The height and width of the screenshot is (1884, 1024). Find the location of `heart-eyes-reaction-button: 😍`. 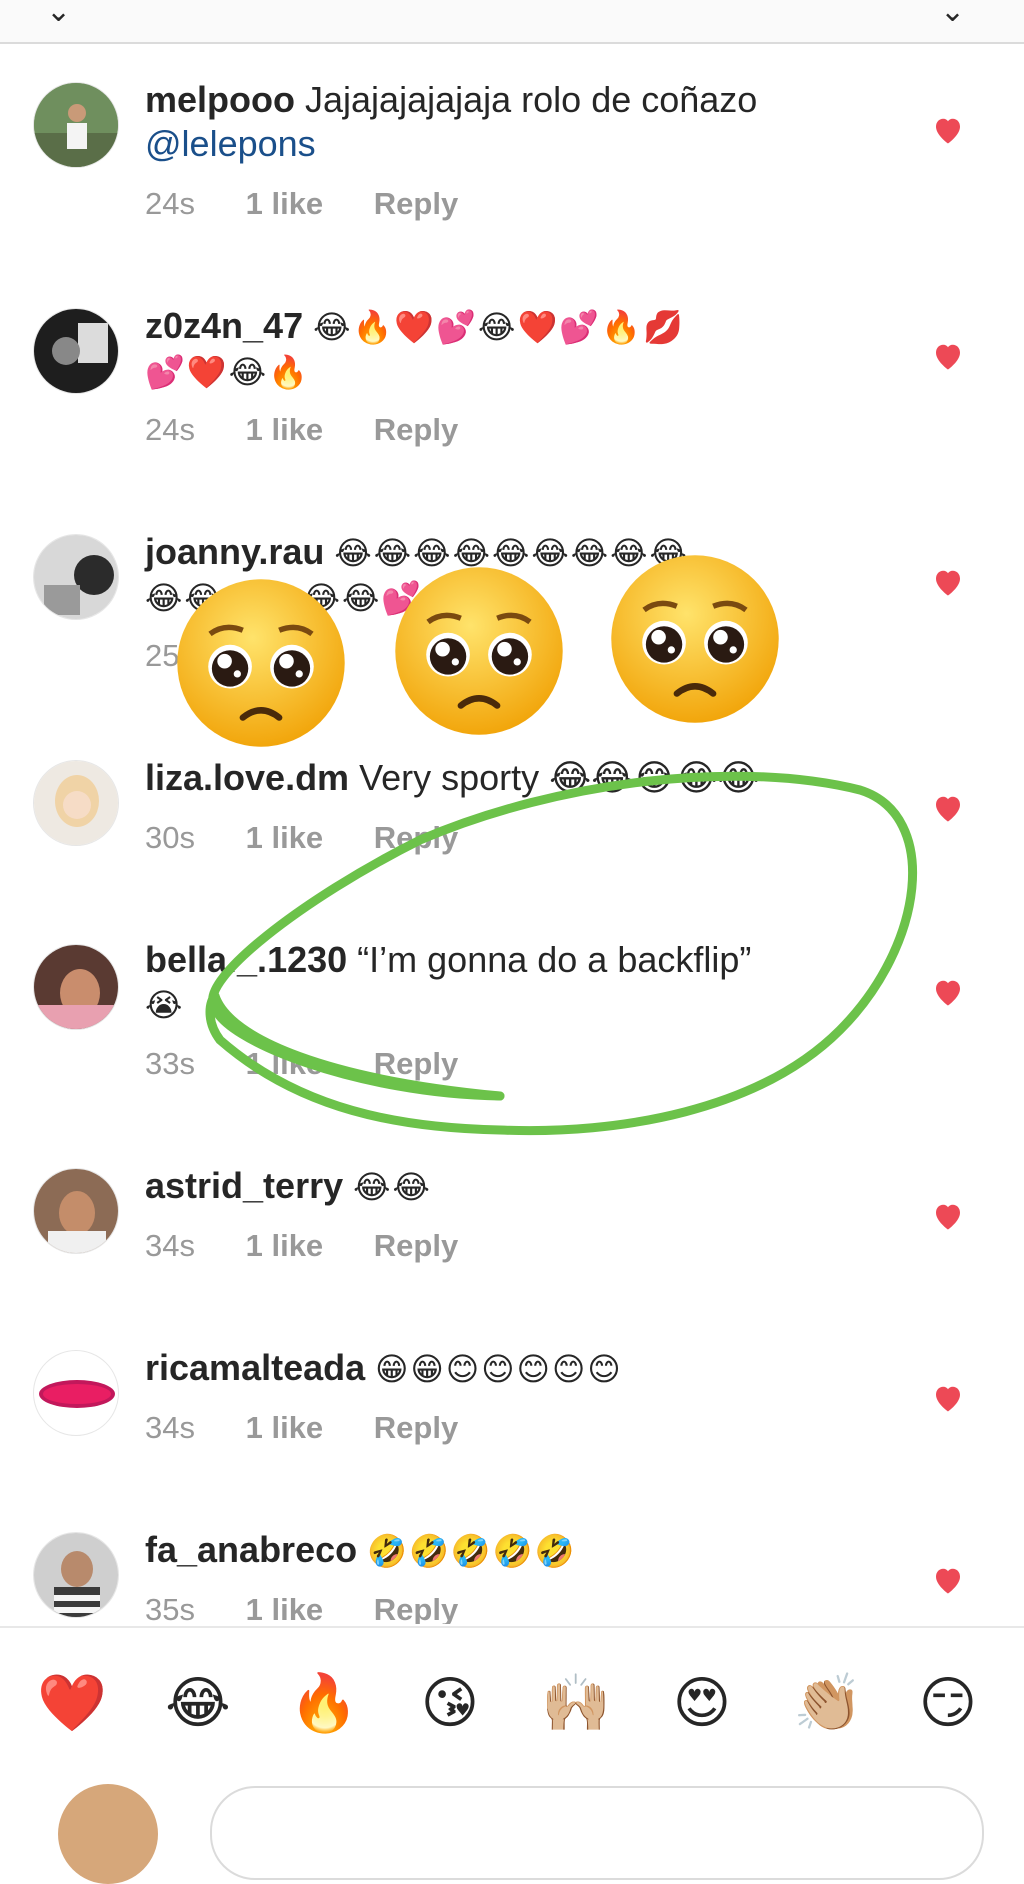

heart-eyes-reaction-button: 😍 is located at coordinates (702, 1704).